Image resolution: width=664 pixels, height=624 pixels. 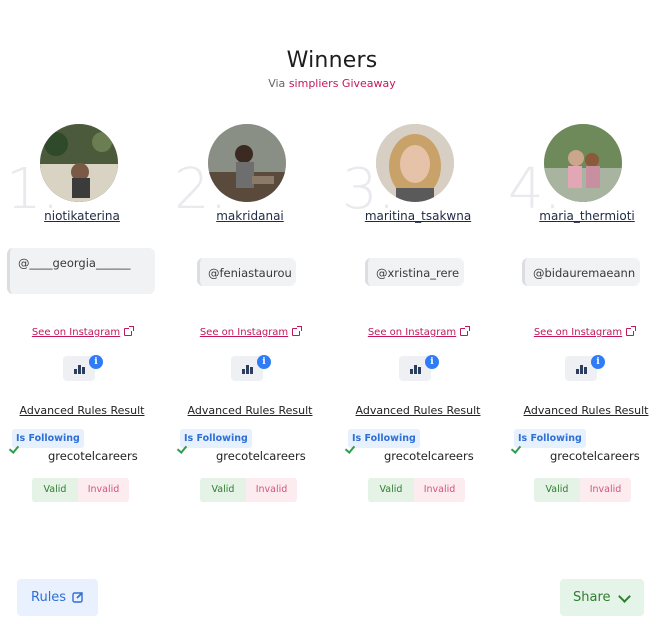 I want to click on winner-username: makridanai, so click(x=250, y=216).